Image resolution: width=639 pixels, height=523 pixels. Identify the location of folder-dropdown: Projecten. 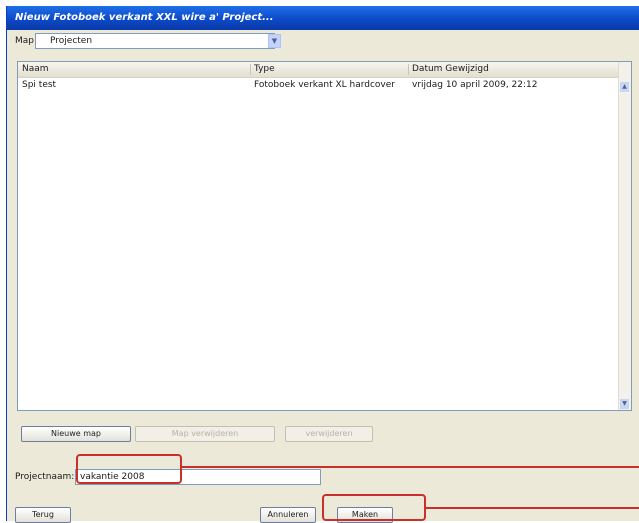
(155, 41).